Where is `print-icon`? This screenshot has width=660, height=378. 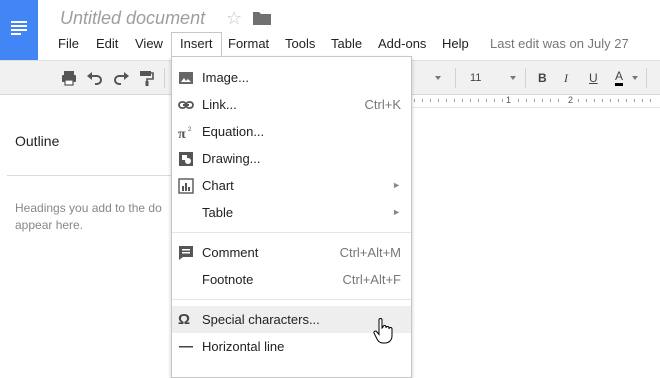
print-icon is located at coordinates (69, 78).